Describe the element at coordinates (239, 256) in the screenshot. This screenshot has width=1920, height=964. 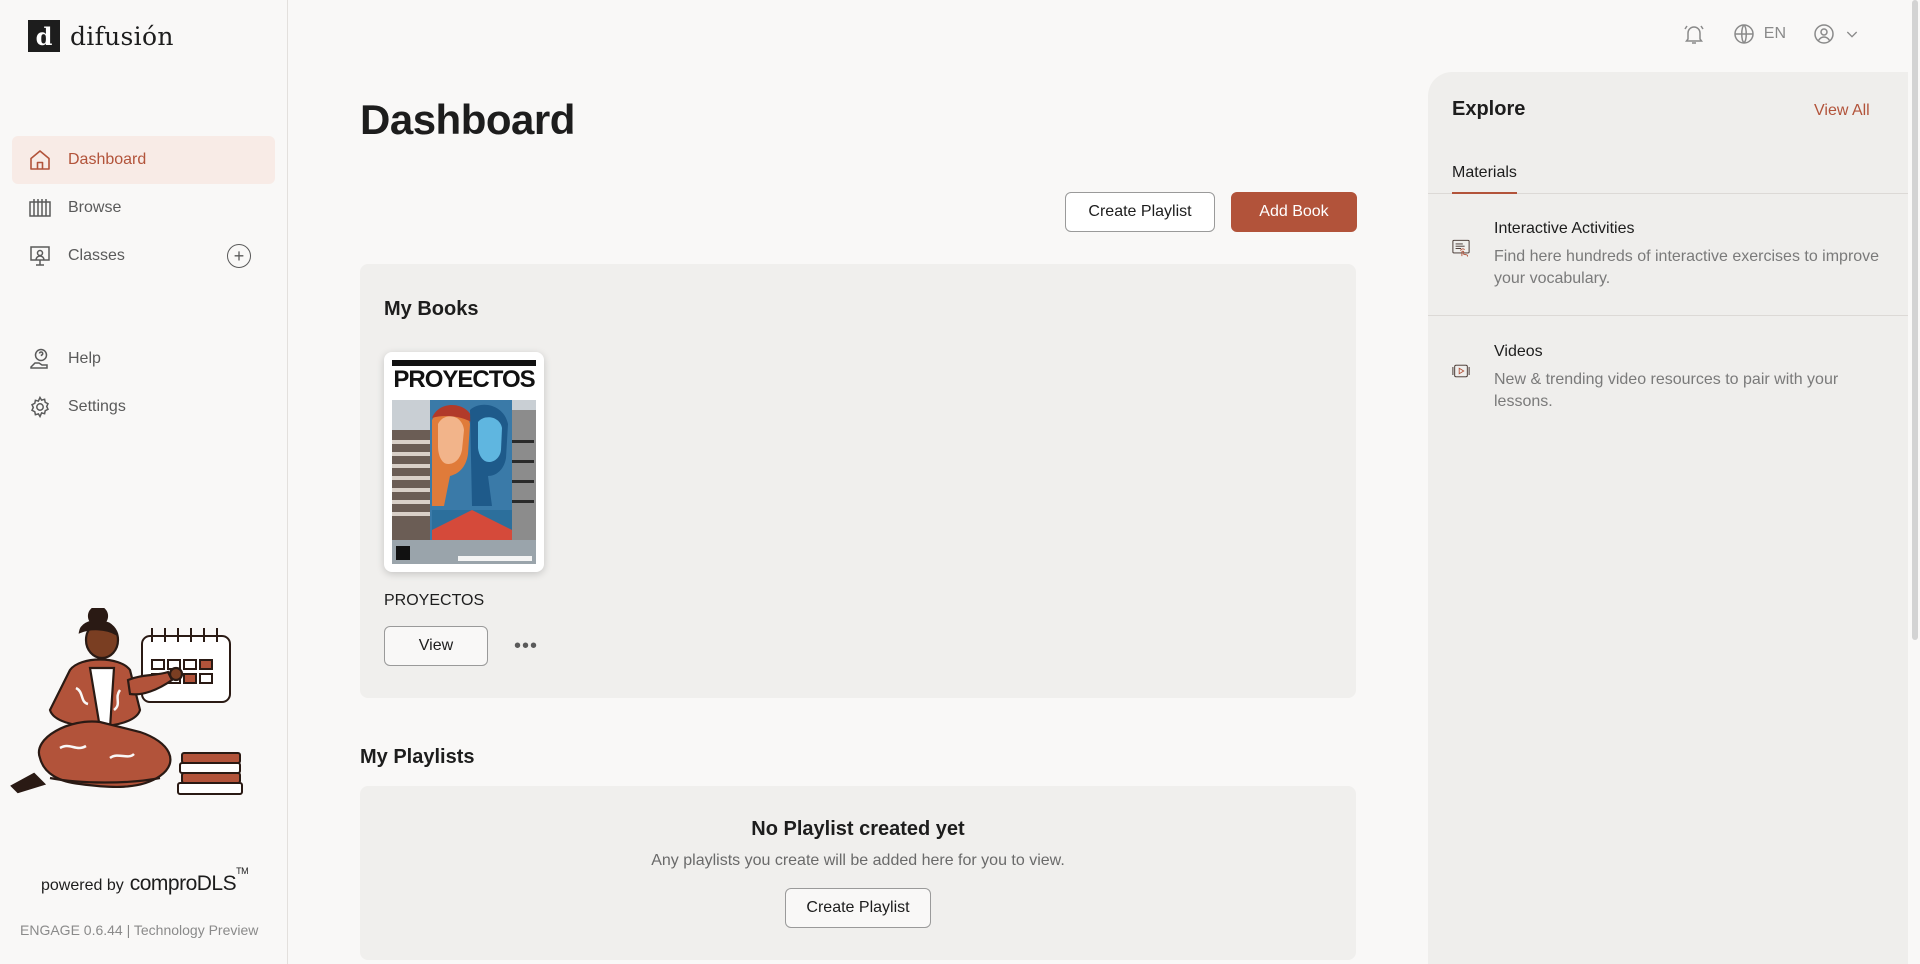
I see `add-class-button: +` at that location.